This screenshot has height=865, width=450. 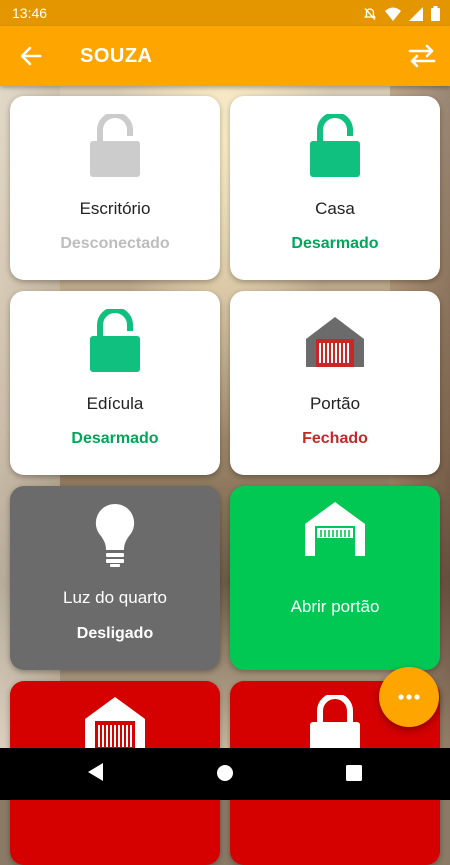 What do you see at coordinates (335, 208) in the screenshot?
I see `tile-label: Casa` at bounding box center [335, 208].